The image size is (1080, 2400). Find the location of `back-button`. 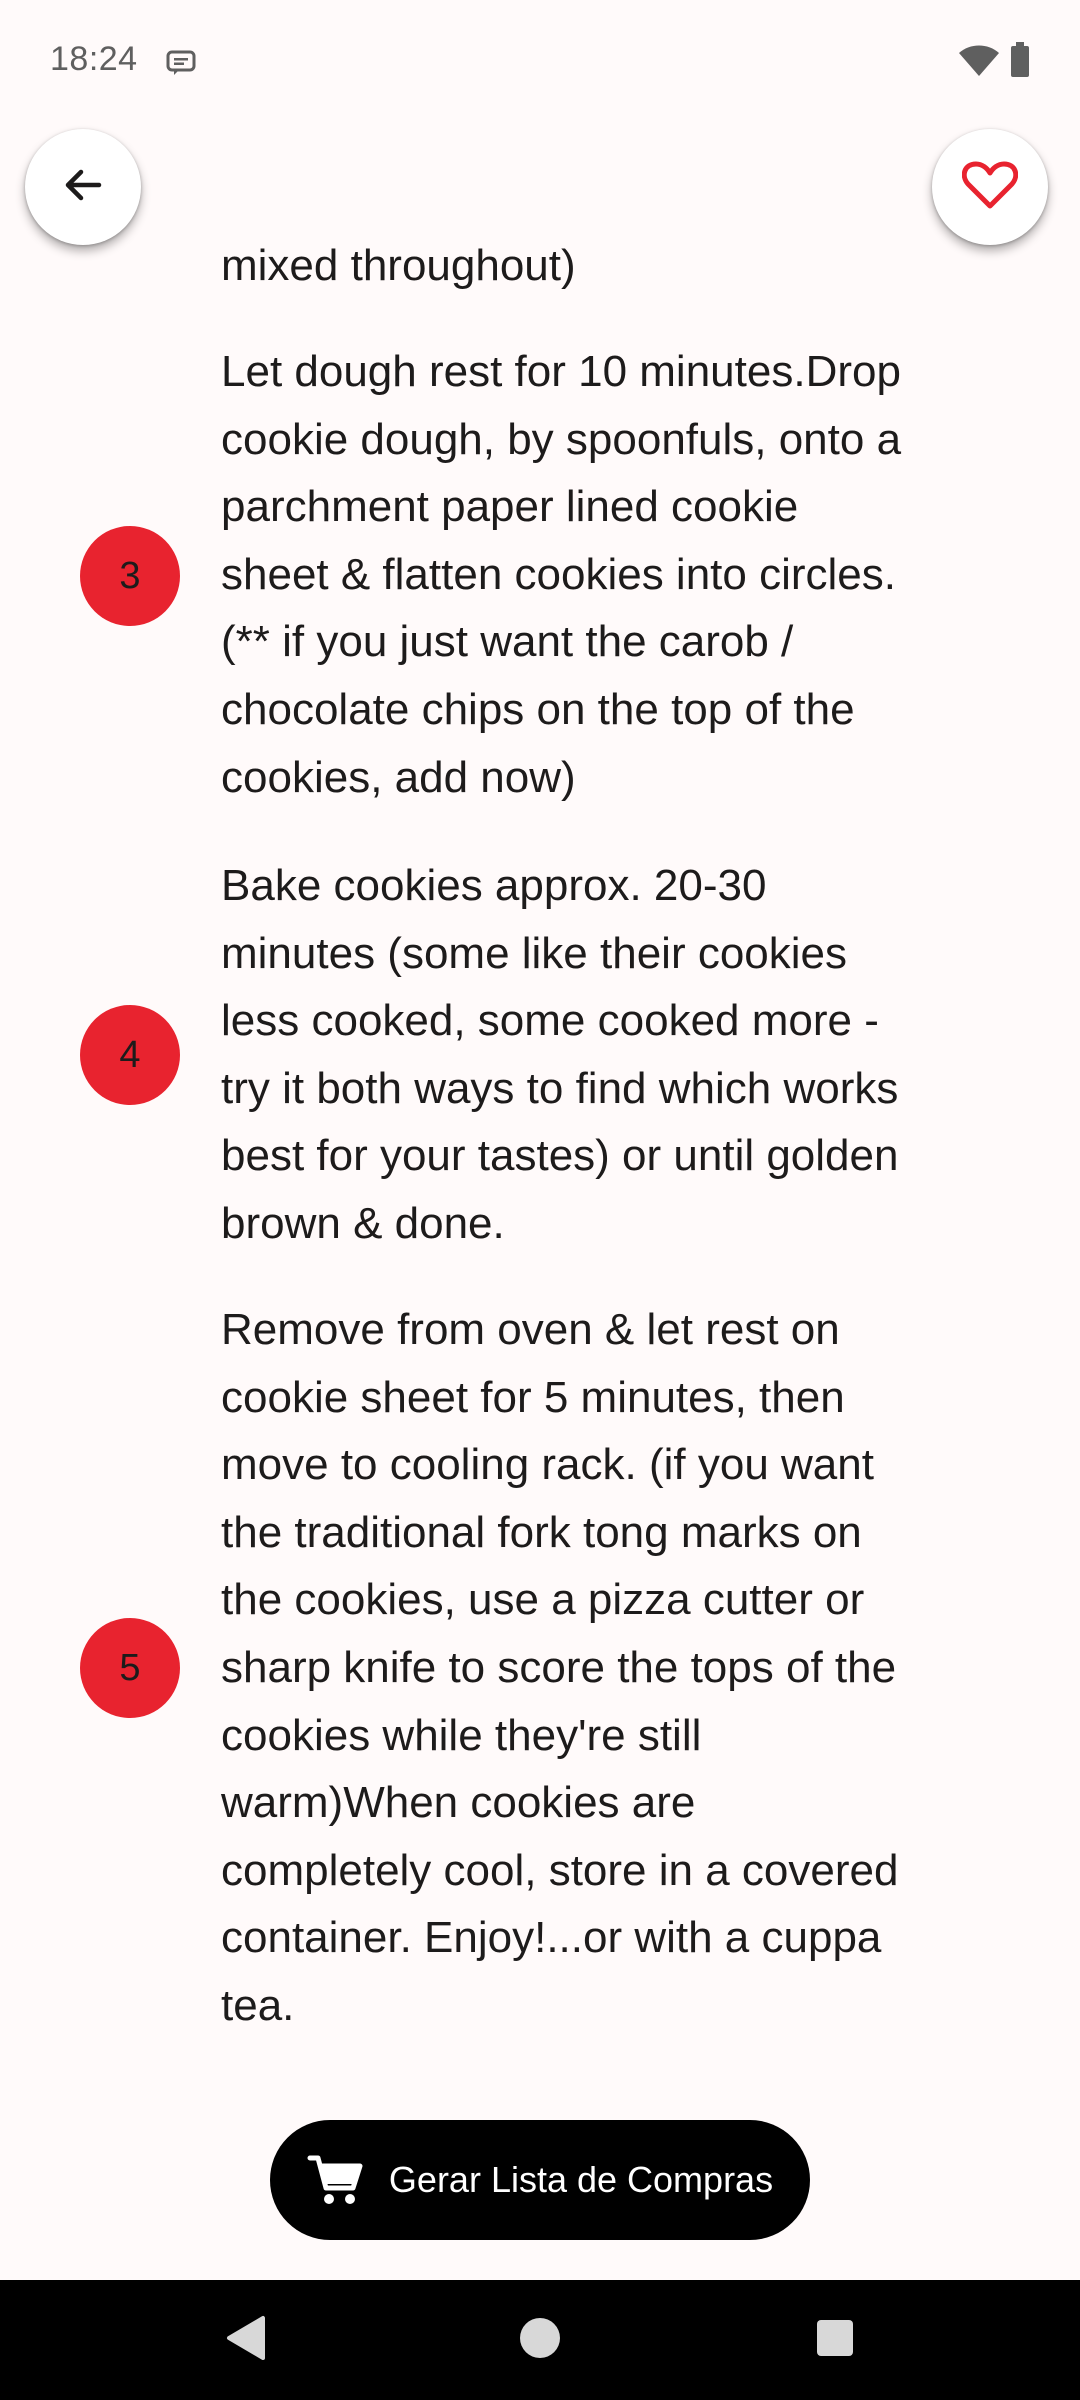

back-button is located at coordinates (83, 187).